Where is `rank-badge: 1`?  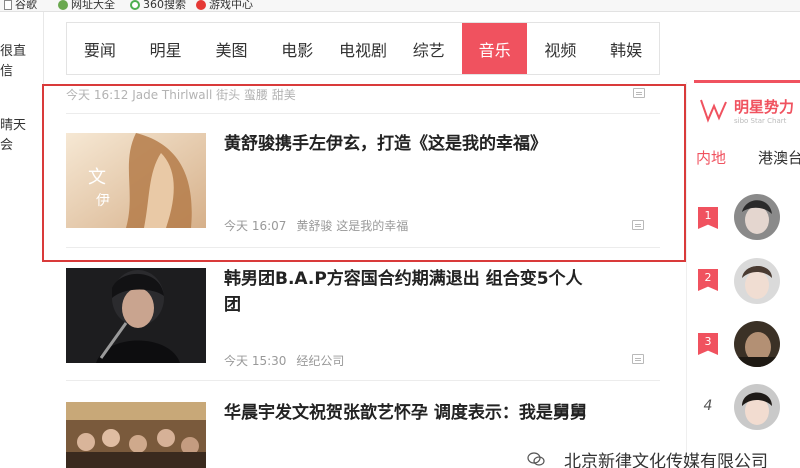
rank-badge: 1 is located at coordinates (708, 218).